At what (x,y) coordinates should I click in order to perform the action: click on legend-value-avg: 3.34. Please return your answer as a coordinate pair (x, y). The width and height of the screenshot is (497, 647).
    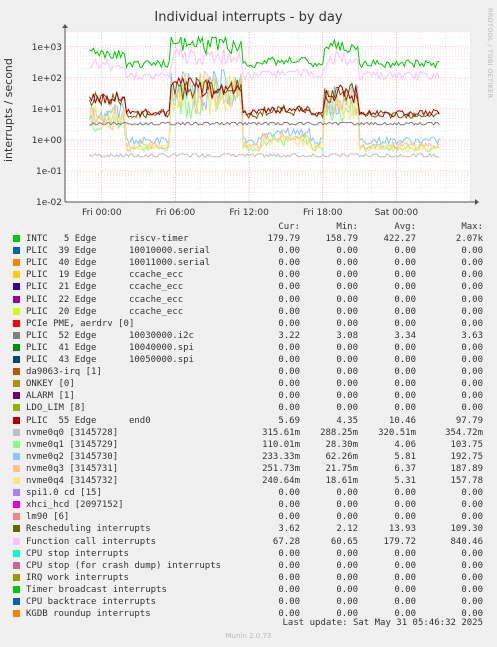
    Looking at the image, I should click on (405, 335).